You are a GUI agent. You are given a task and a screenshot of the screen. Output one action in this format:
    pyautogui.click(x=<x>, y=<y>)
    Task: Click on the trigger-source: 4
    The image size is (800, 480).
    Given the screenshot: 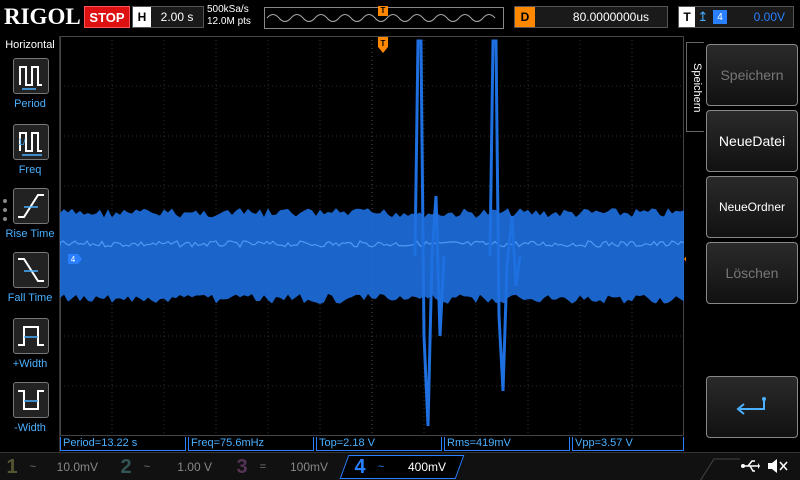 What is the action you would take?
    pyautogui.click(x=720, y=17)
    